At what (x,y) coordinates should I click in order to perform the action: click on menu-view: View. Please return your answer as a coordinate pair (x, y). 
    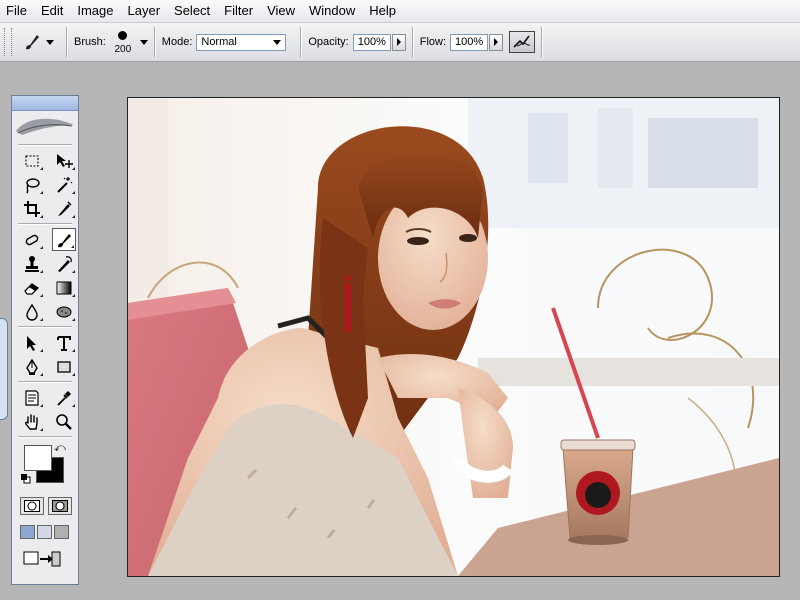
    Looking at the image, I should click on (282, 11).